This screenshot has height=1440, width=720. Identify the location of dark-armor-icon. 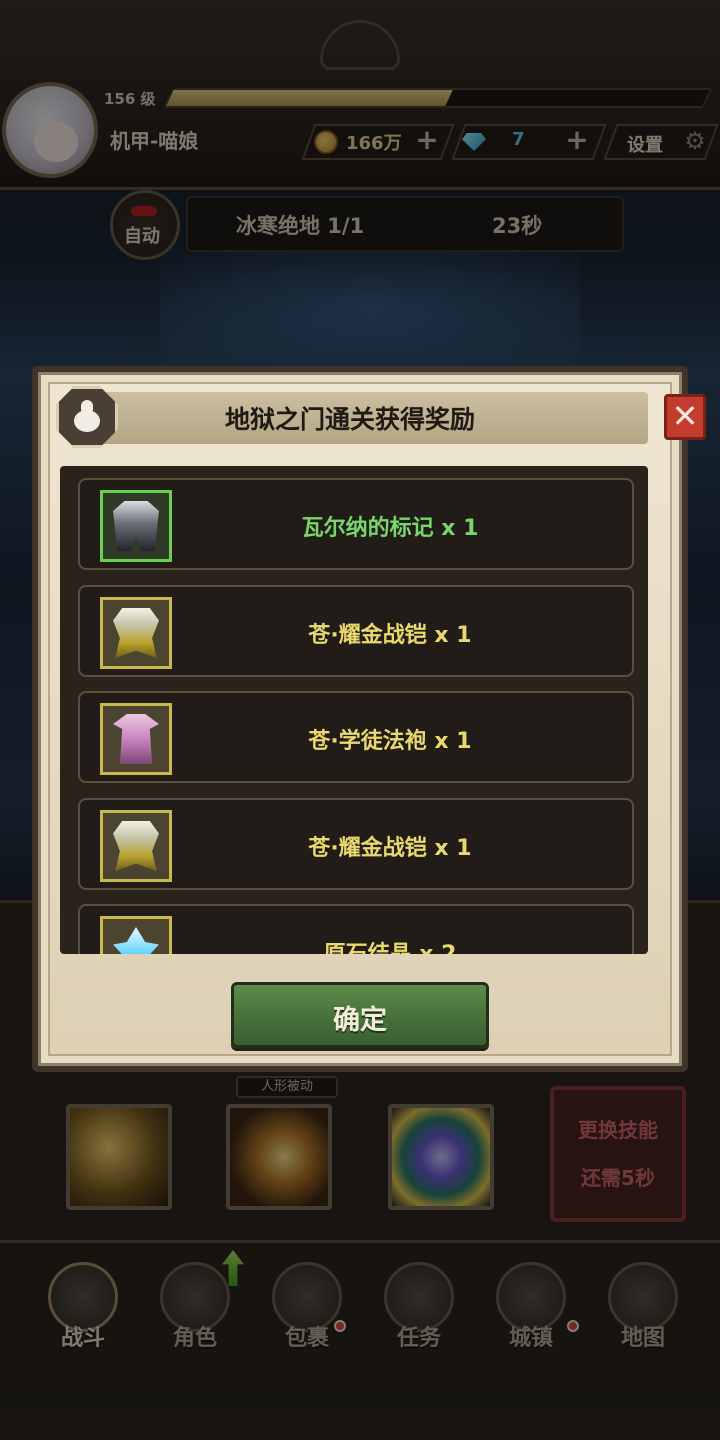
(136, 526).